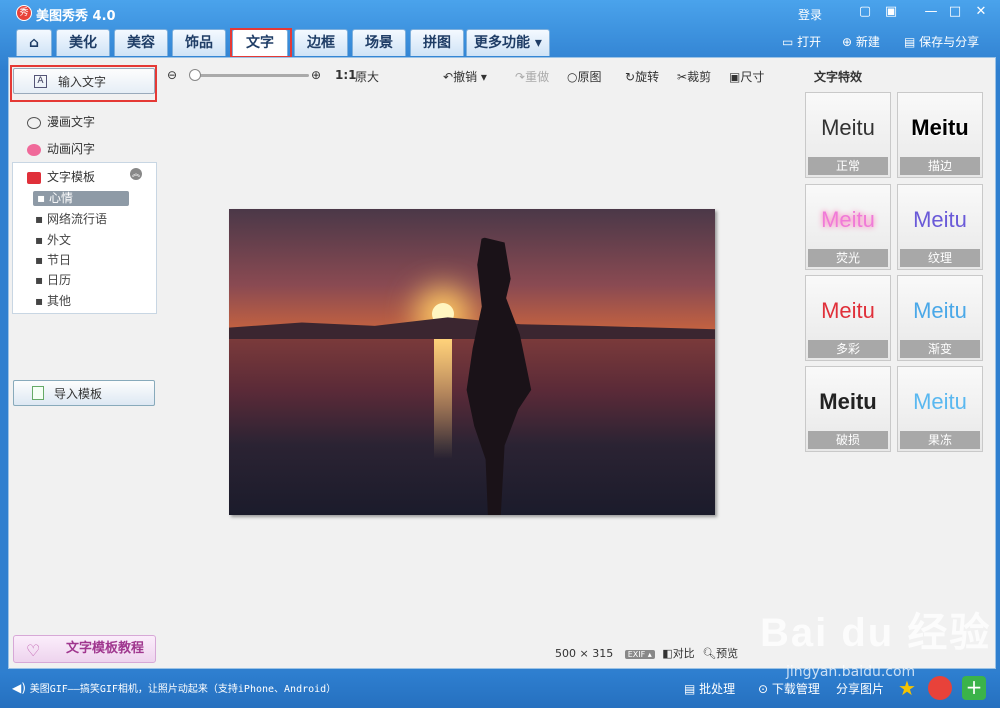 Image resolution: width=1000 pixels, height=708 pixels. I want to click on effect-tile: Meitu 描边, so click(940, 135).